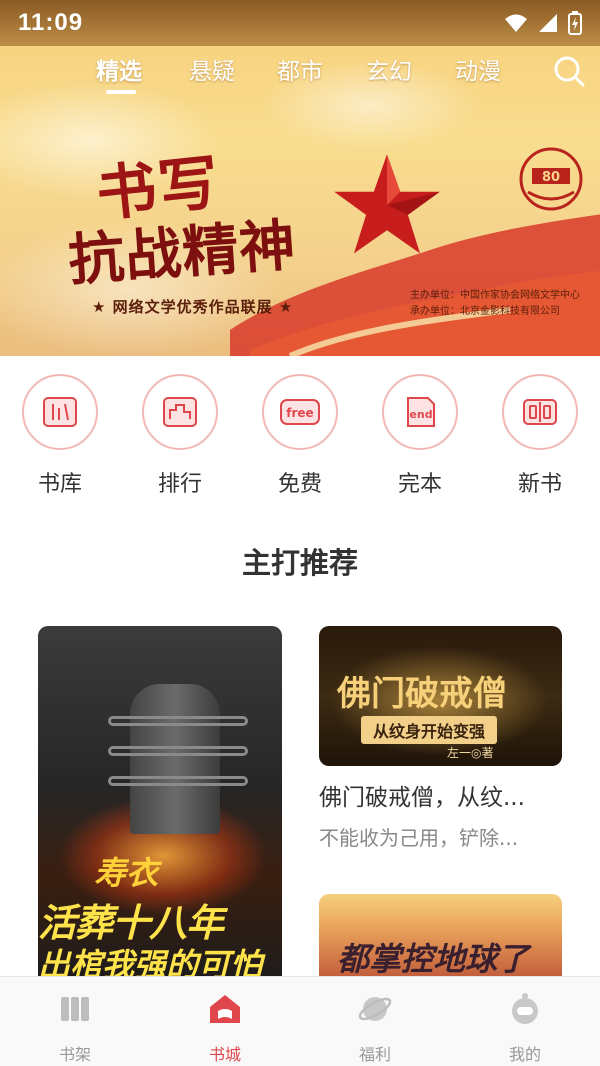  Describe the element at coordinates (524, 1054) in the screenshot. I see `nav-profile-label: 我的` at that location.